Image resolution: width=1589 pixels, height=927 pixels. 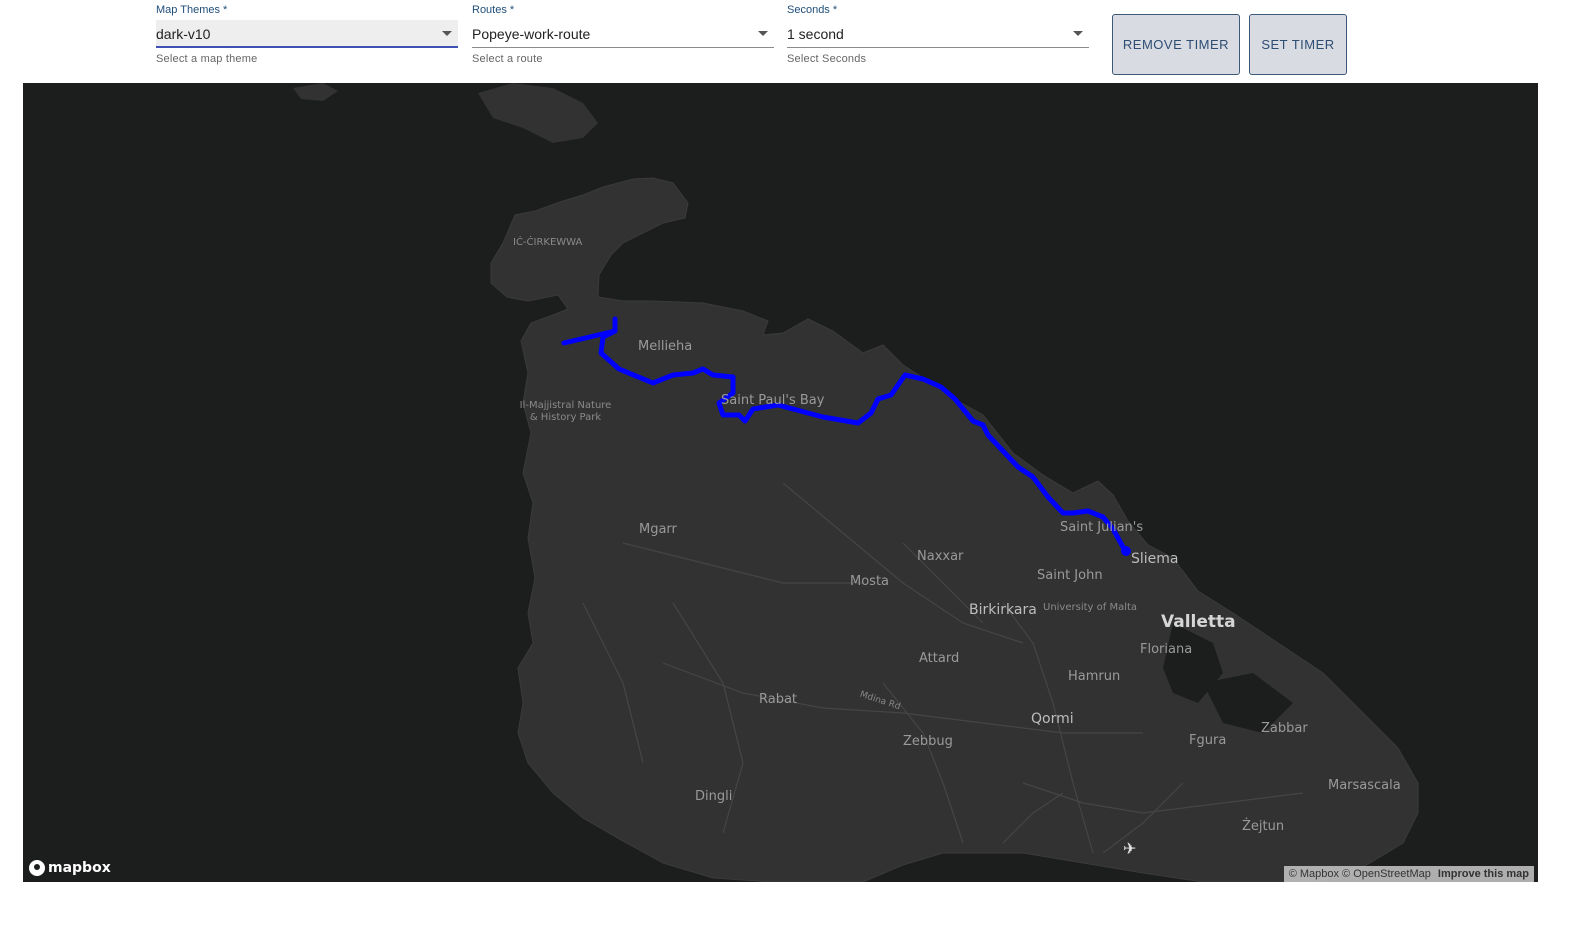 What do you see at coordinates (565, 411) in the screenshot?
I see `place-majjistral: Il-Majjistral Nature & History Park` at bounding box center [565, 411].